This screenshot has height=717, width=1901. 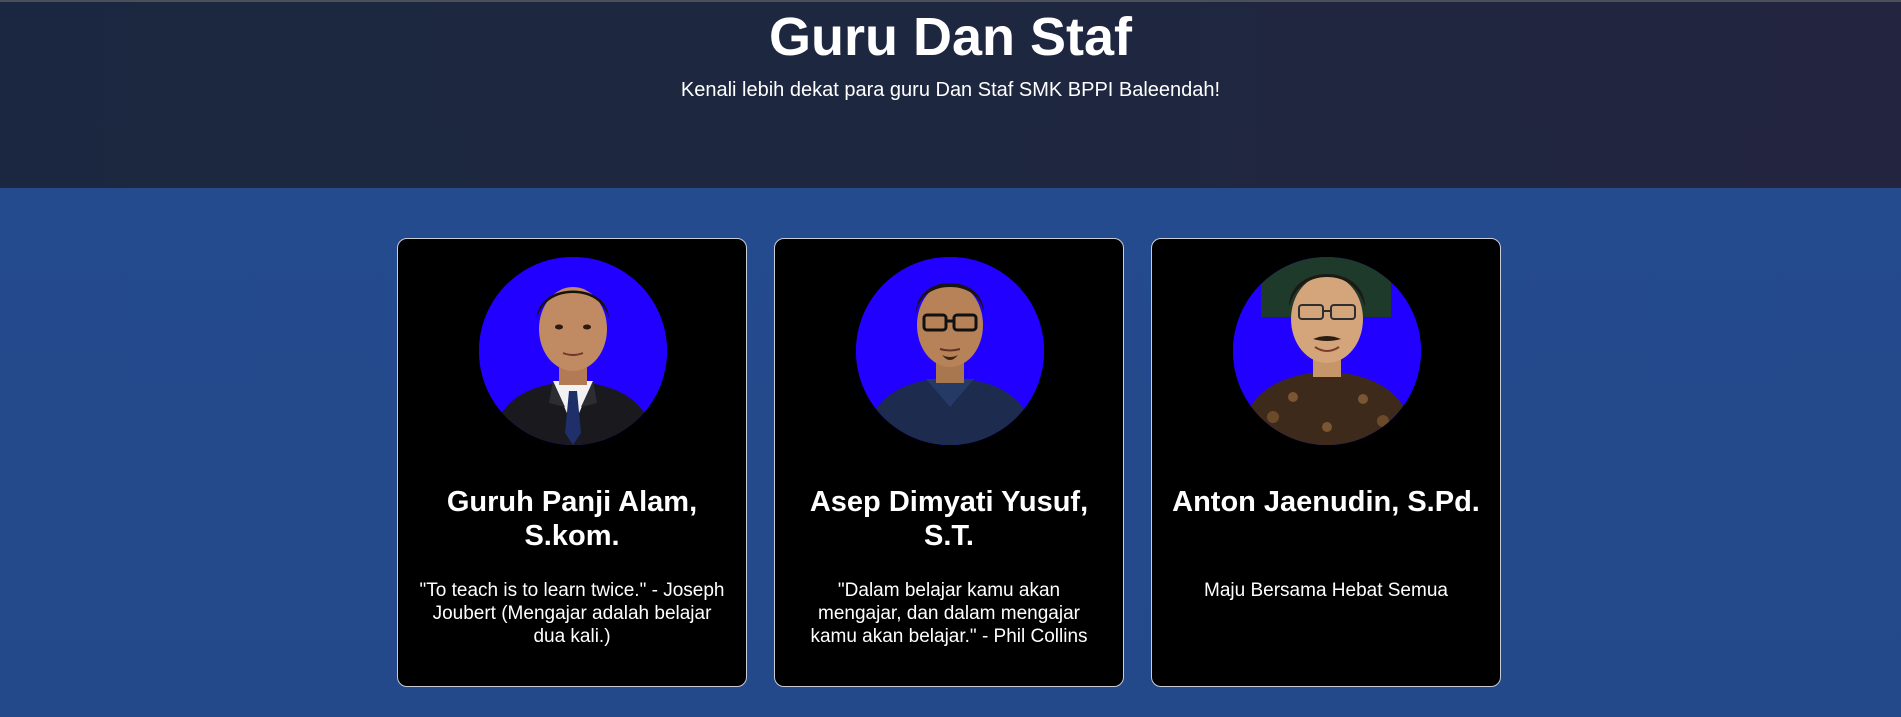 I want to click on portrait-suit-icon, so click(x=573, y=351).